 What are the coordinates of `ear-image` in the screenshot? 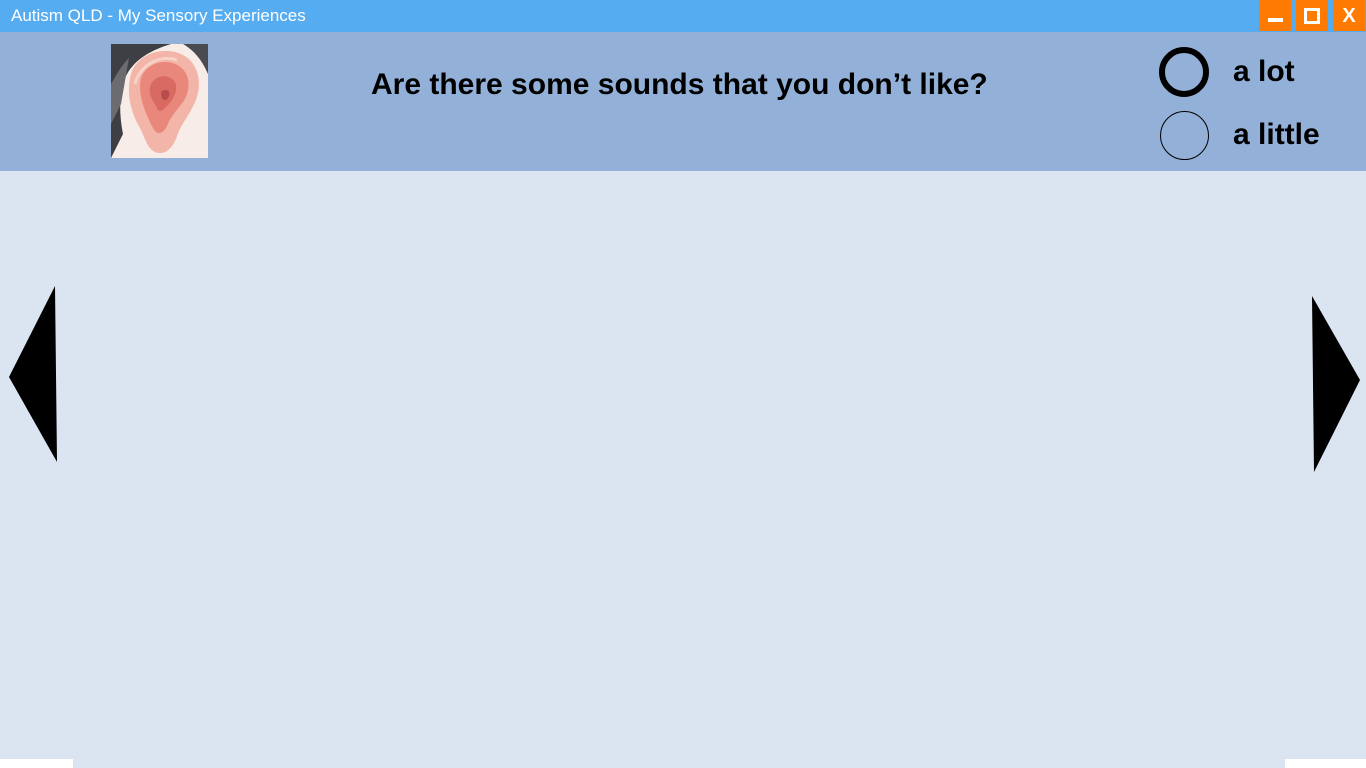 It's located at (159, 101).